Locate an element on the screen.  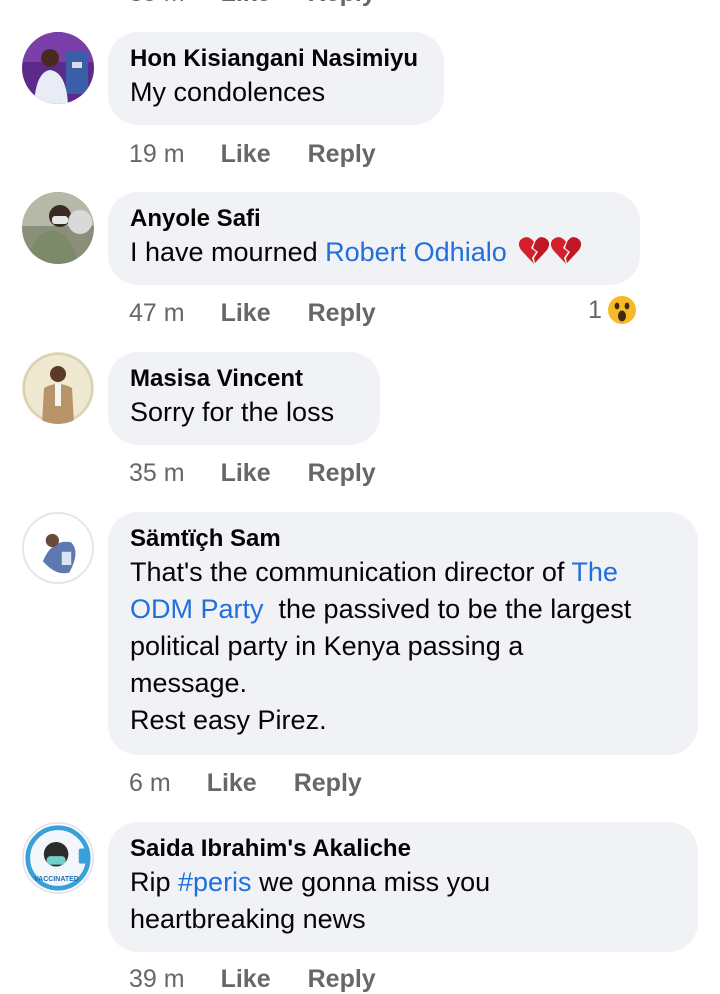
person-photo-avatar-icon is located at coordinates (58, 548).